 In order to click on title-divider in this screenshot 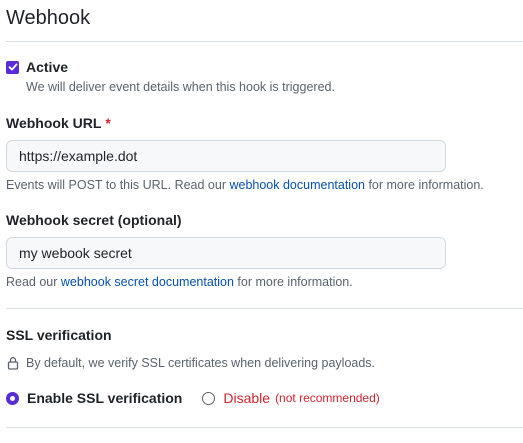, I will do `click(264, 41)`.